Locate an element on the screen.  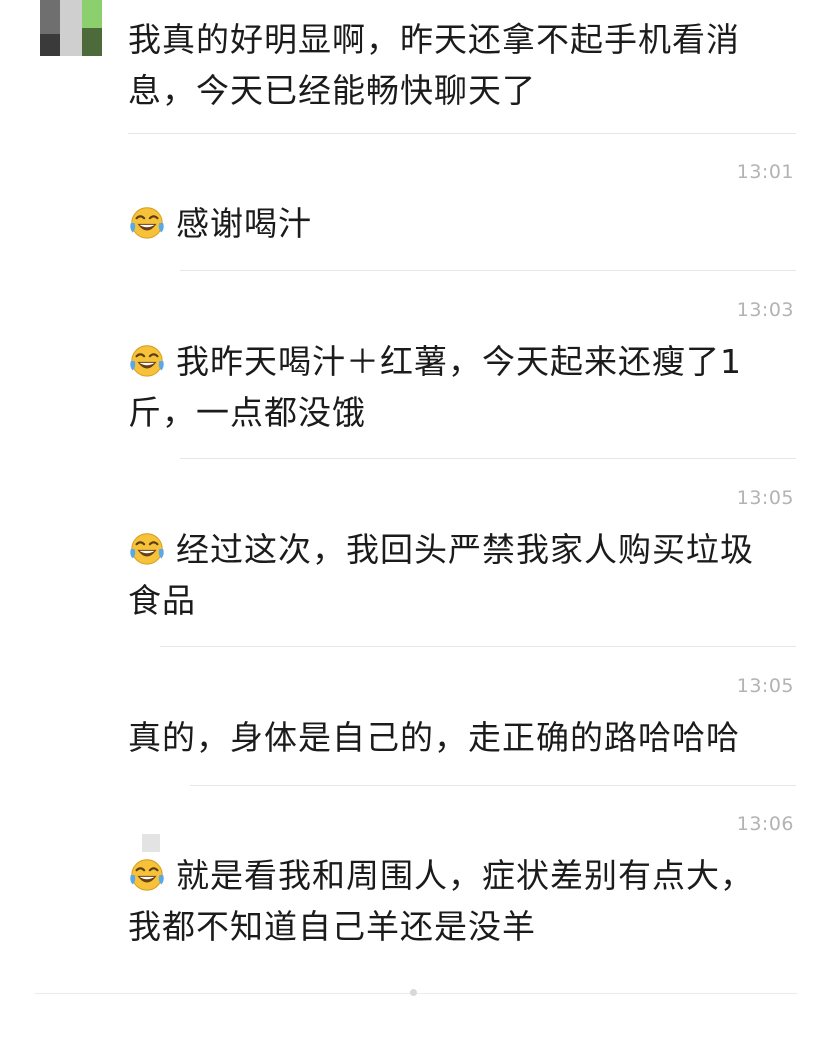
message-text: 我真的好明显啊，昨天还拿不起手机看消 息，今天已经能畅快聊天了 is located at coordinates (458, 65).